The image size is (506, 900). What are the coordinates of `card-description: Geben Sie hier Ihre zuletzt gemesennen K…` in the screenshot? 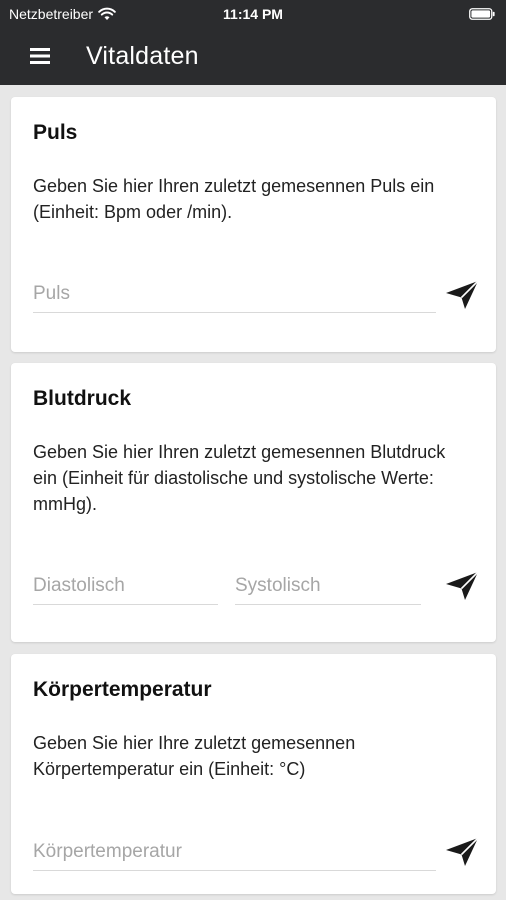 It's located at (194, 756).